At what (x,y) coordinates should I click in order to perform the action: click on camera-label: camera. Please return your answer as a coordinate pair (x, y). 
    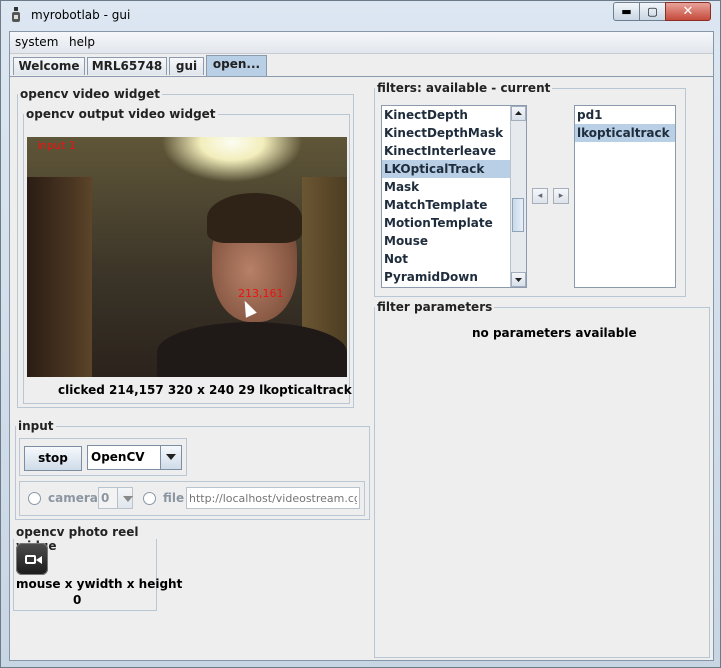
    Looking at the image, I should click on (73, 498).